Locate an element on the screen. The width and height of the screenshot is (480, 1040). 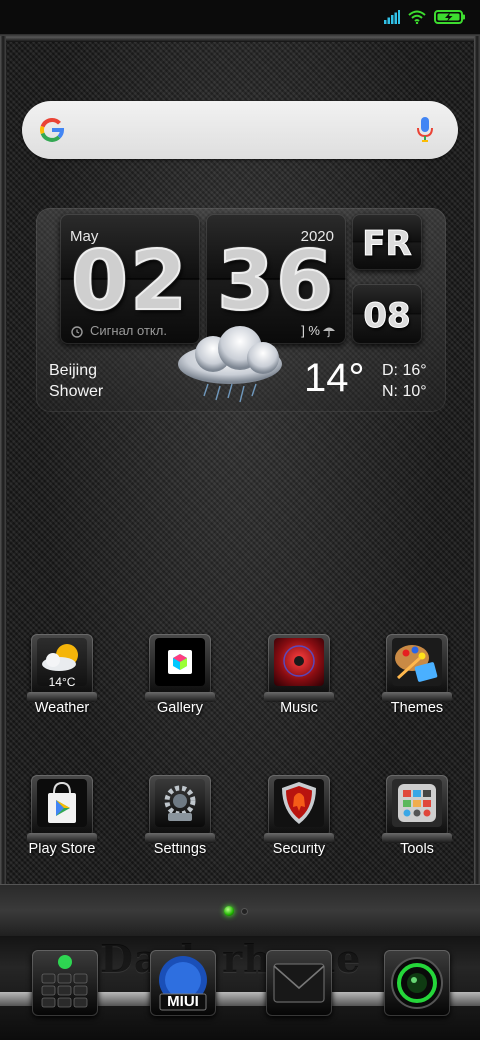
page-dot is located at coordinates (244, 911).